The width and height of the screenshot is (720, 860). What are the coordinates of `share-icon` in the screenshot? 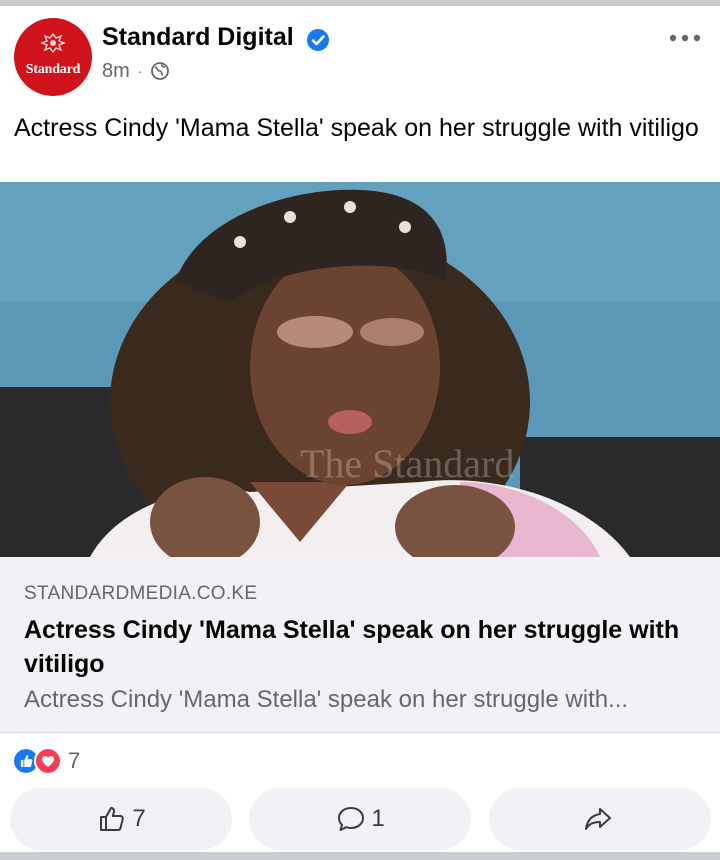 It's located at (598, 819).